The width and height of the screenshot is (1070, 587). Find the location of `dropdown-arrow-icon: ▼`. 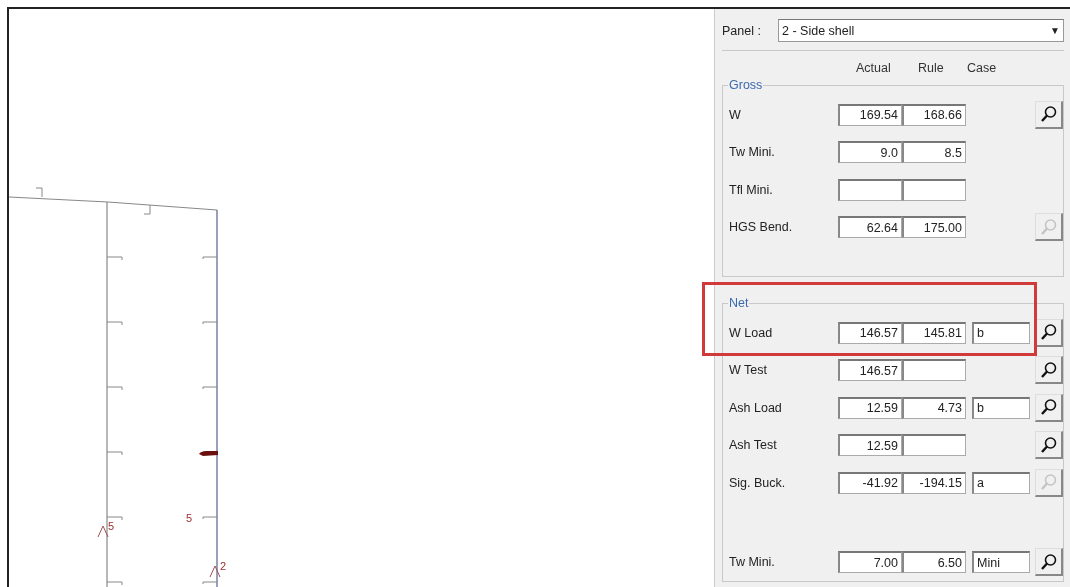

dropdown-arrow-icon: ▼ is located at coordinates (1055, 30).